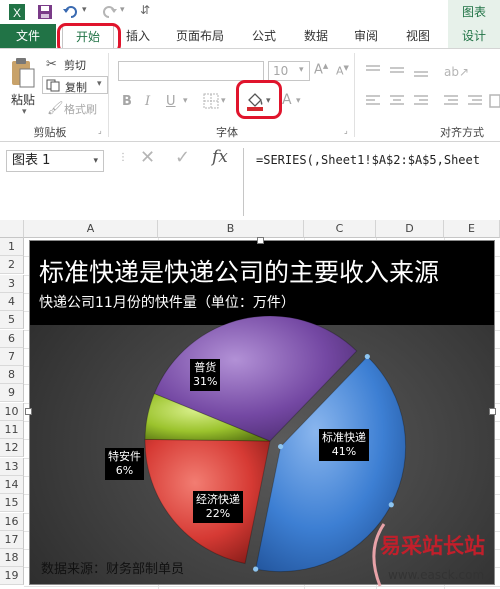 The image size is (500, 589). Describe the element at coordinates (12, 466) in the screenshot. I see `row-header-13: 13` at that location.